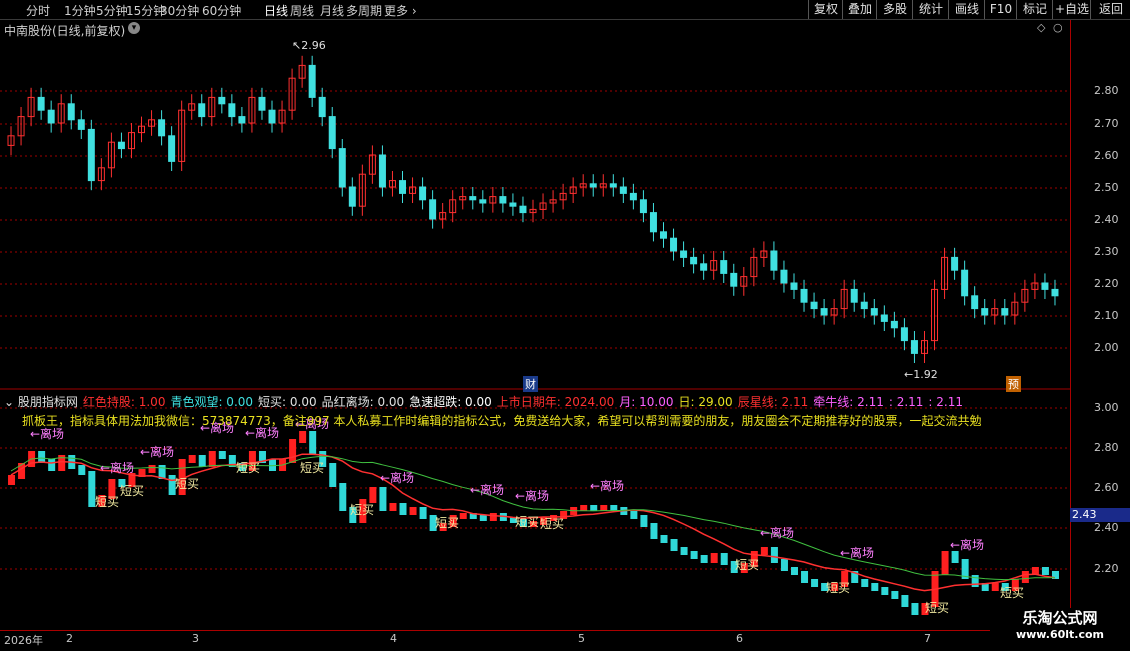 This screenshot has height=651, width=1130. Describe the element at coordinates (1106, 219) in the screenshot. I see `price-tick: 2.40` at that location.